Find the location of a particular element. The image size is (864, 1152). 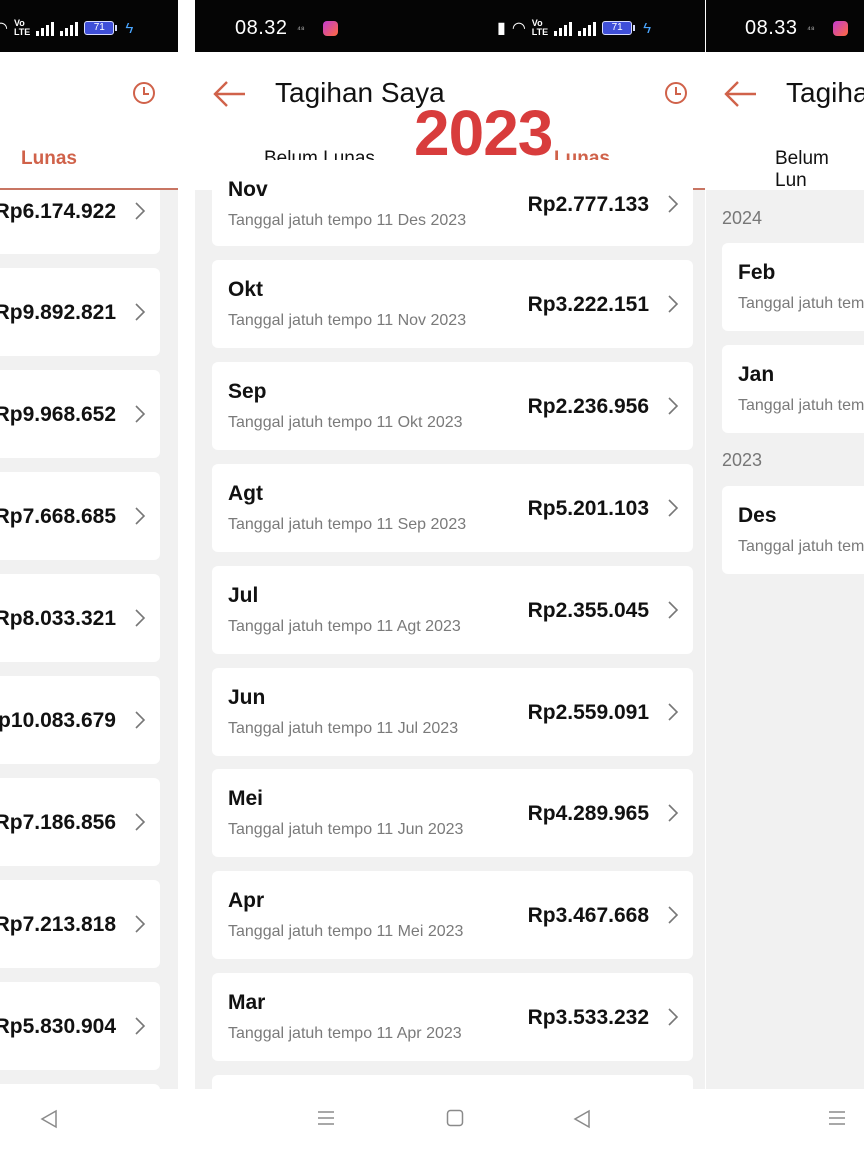

bill-month: Mei is located at coordinates (246, 798).